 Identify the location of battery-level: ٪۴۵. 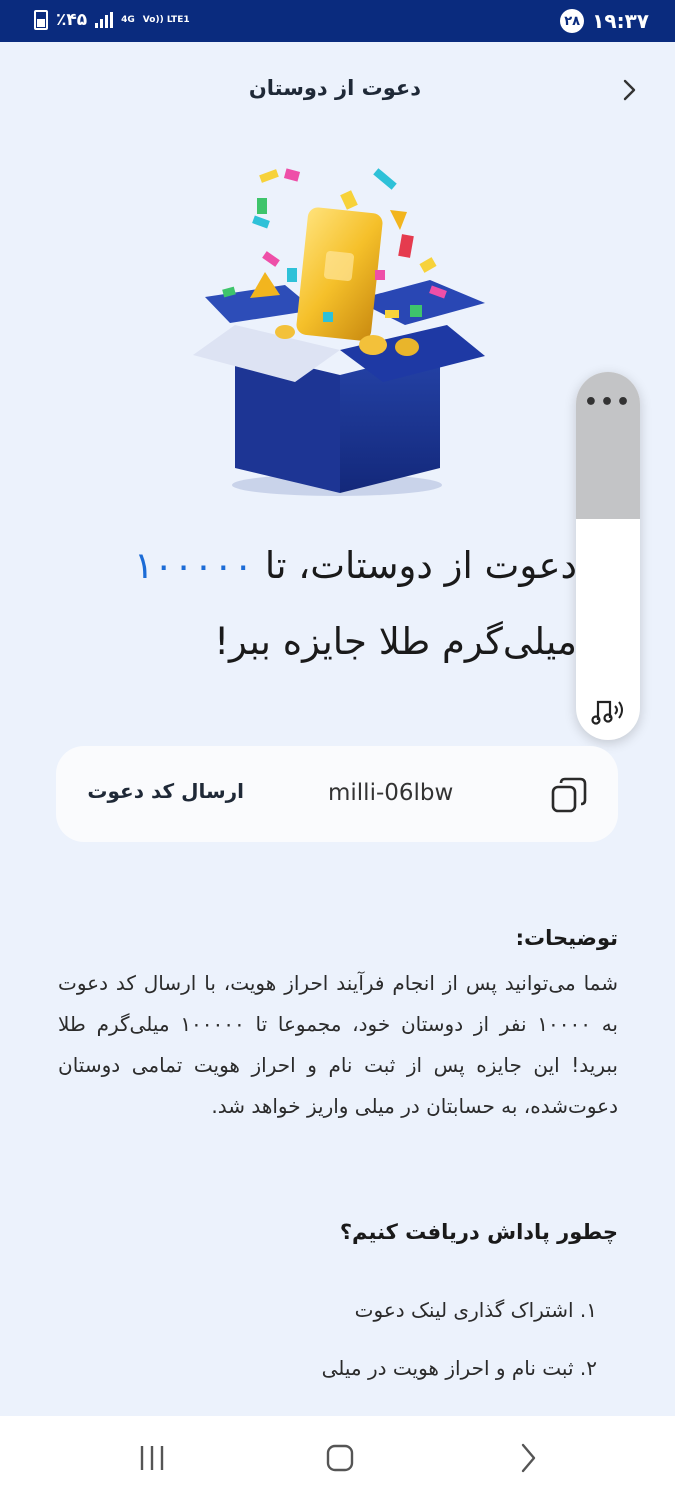
(72, 20).